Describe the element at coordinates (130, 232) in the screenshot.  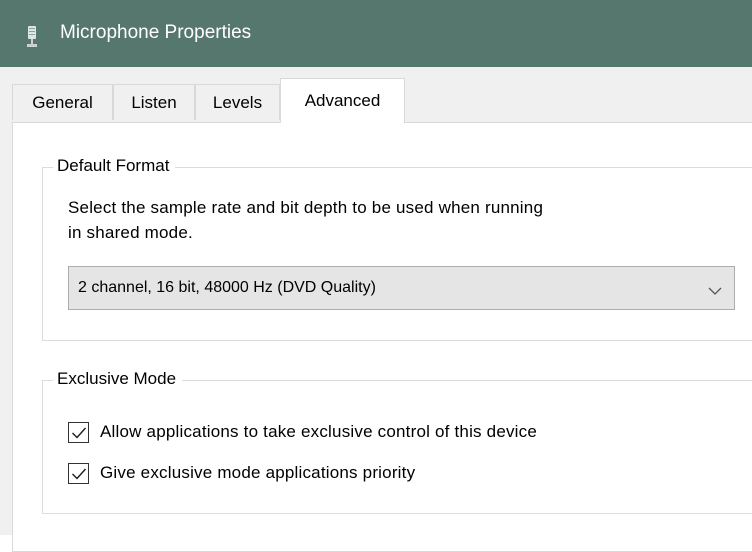
I see `default-format-description-line2: in shared mode.` at that location.